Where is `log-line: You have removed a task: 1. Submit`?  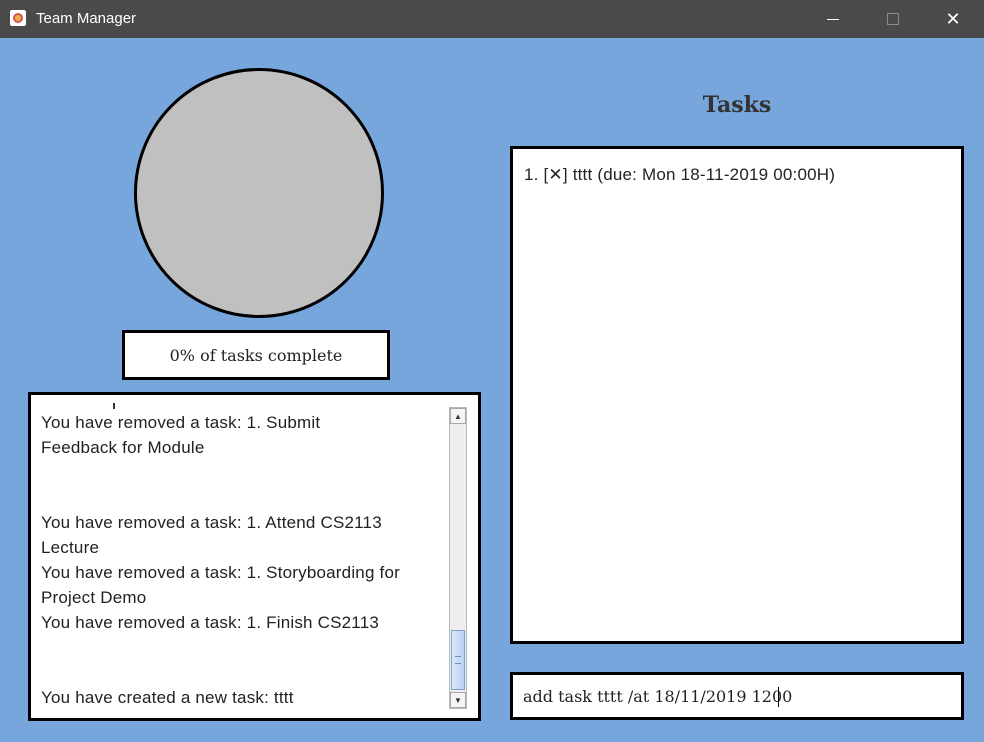
log-line: You have removed a task: 1. Submit is located at coordinates (181, 422).